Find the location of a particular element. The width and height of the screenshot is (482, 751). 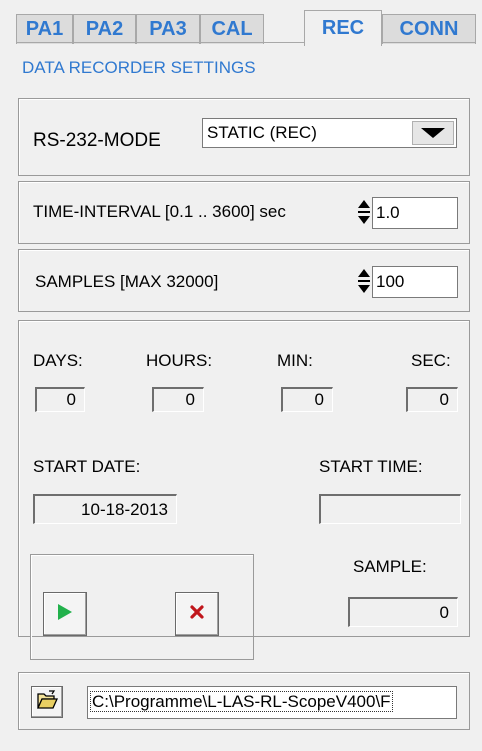

hours-label: HOURS: is located at coordinates (179, 360).